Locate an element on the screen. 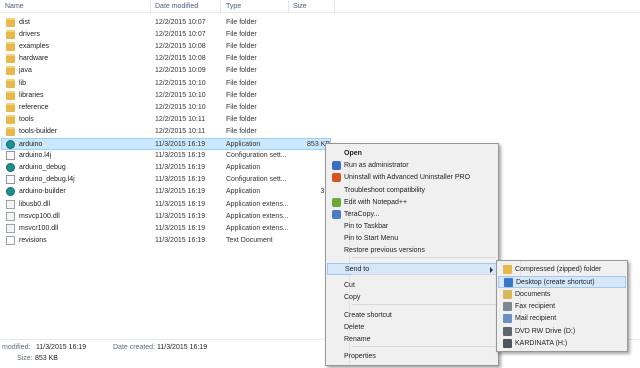  menu-item-label: Pin to Taskbar is located at coordinates (366, 226).